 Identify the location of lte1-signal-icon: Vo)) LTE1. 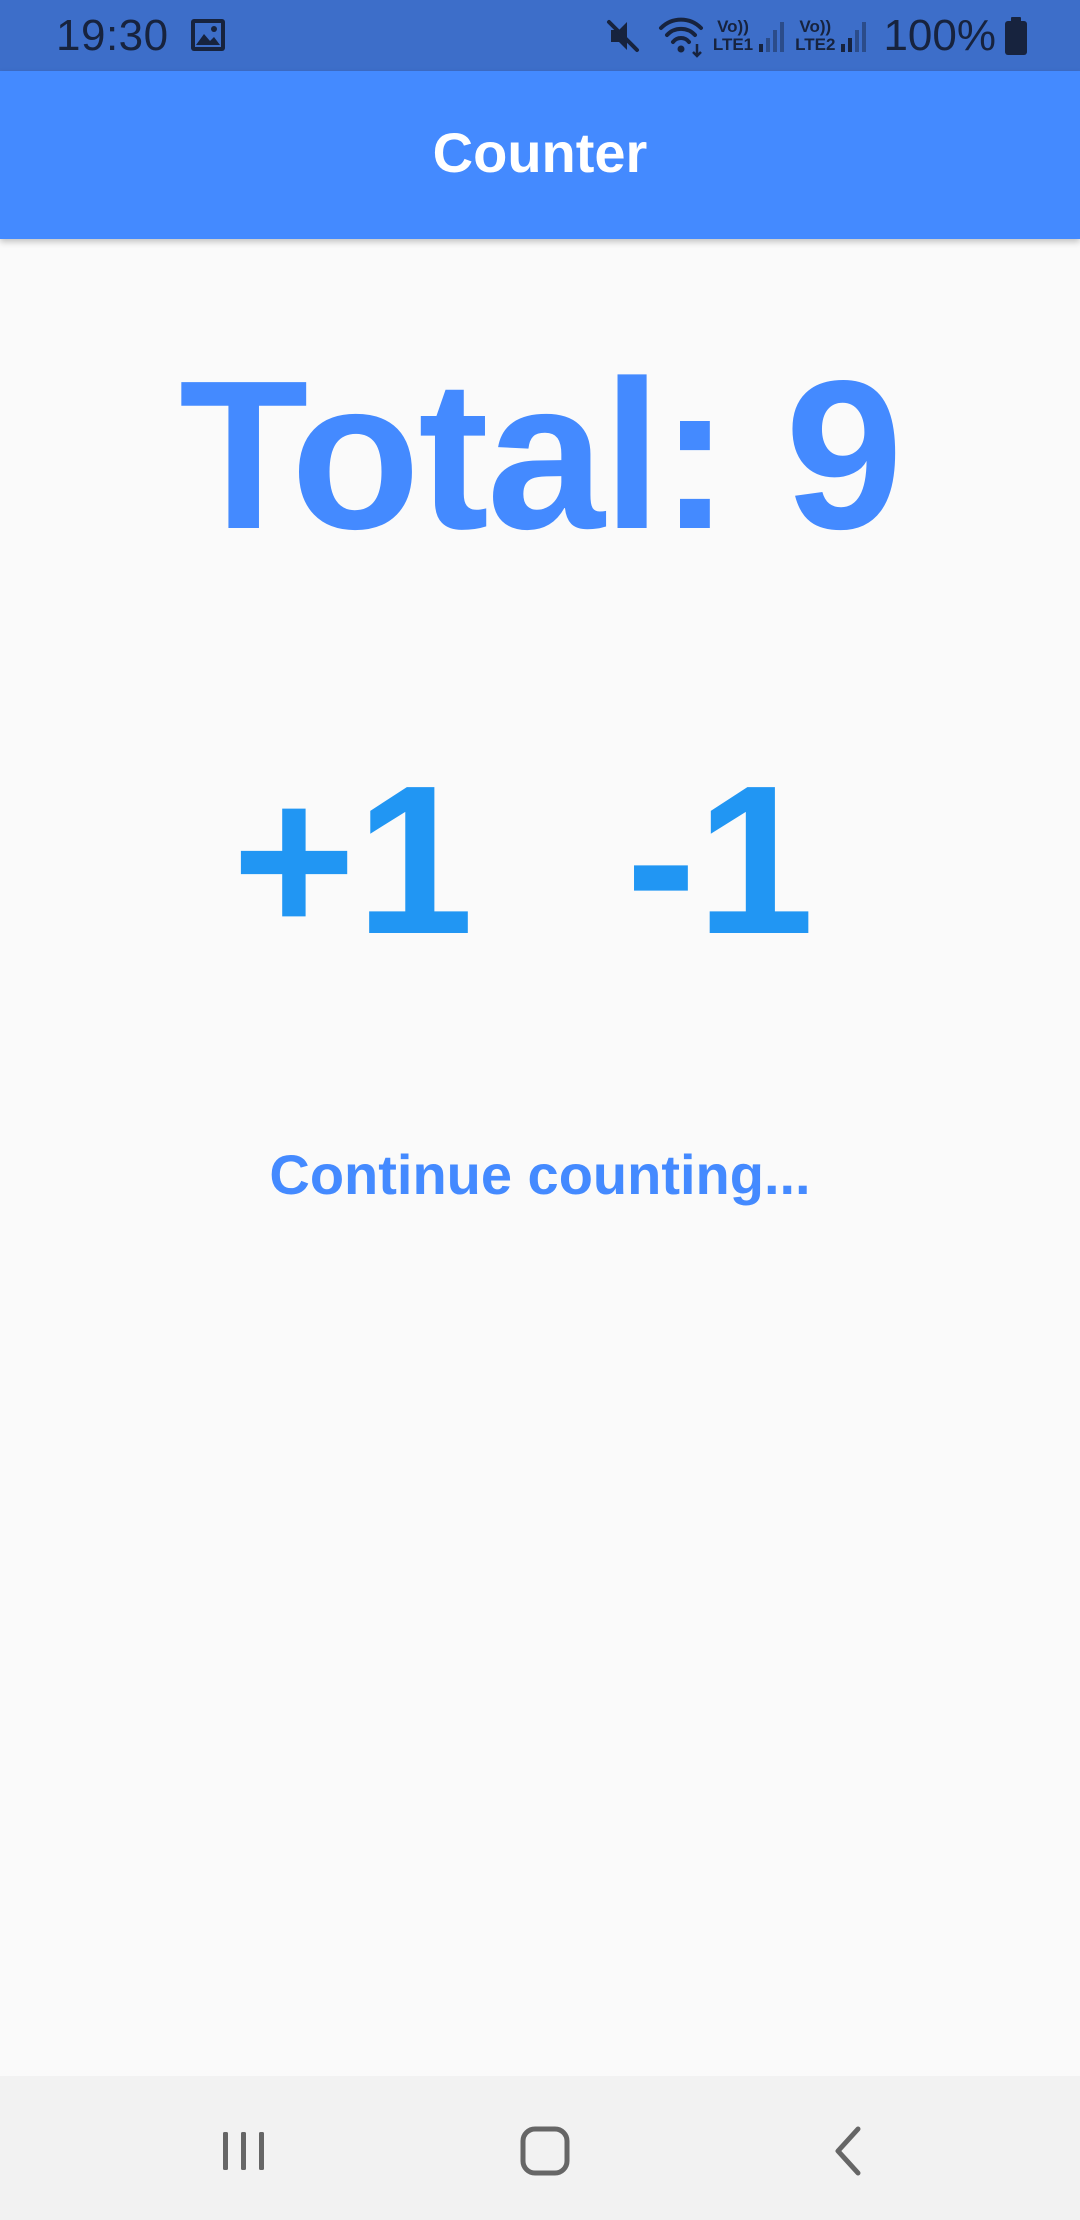
(750, 36).